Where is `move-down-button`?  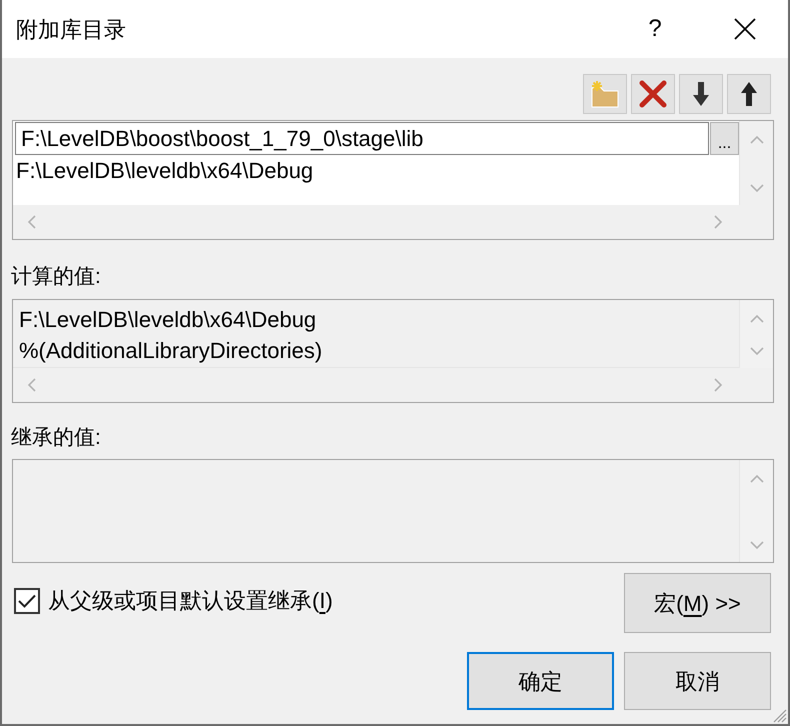
move-down-button is located at coordinates (701, 94).